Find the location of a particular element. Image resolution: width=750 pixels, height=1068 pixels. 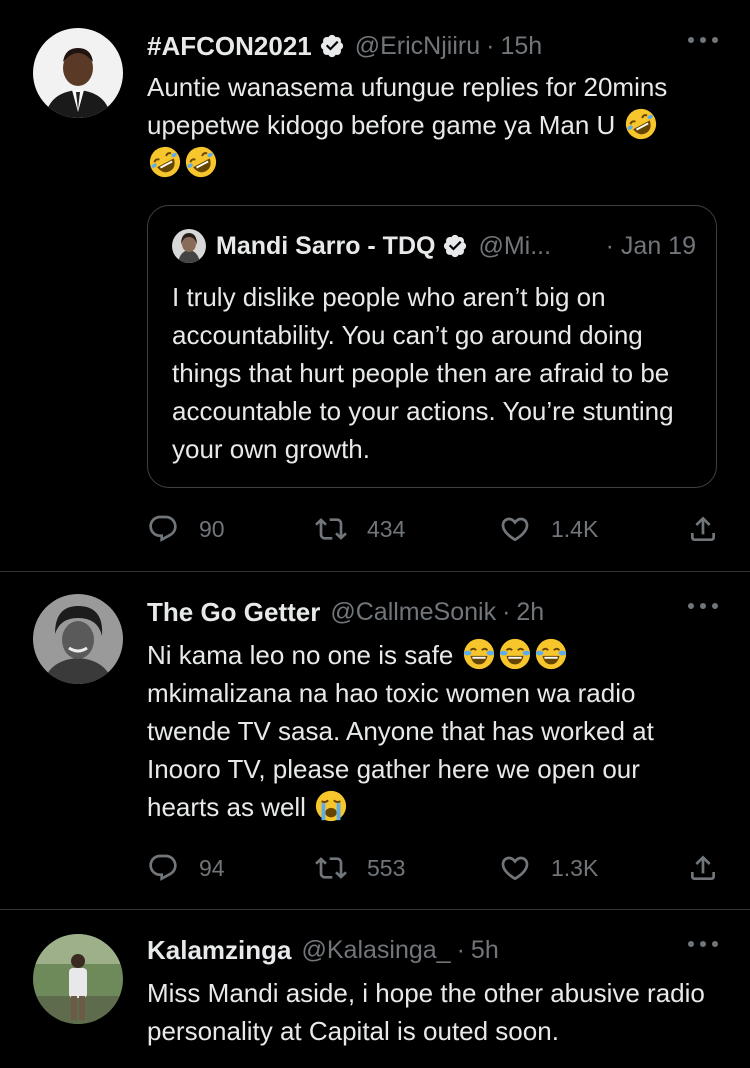

reply-count: 94 is located at coordinates (212, 867).